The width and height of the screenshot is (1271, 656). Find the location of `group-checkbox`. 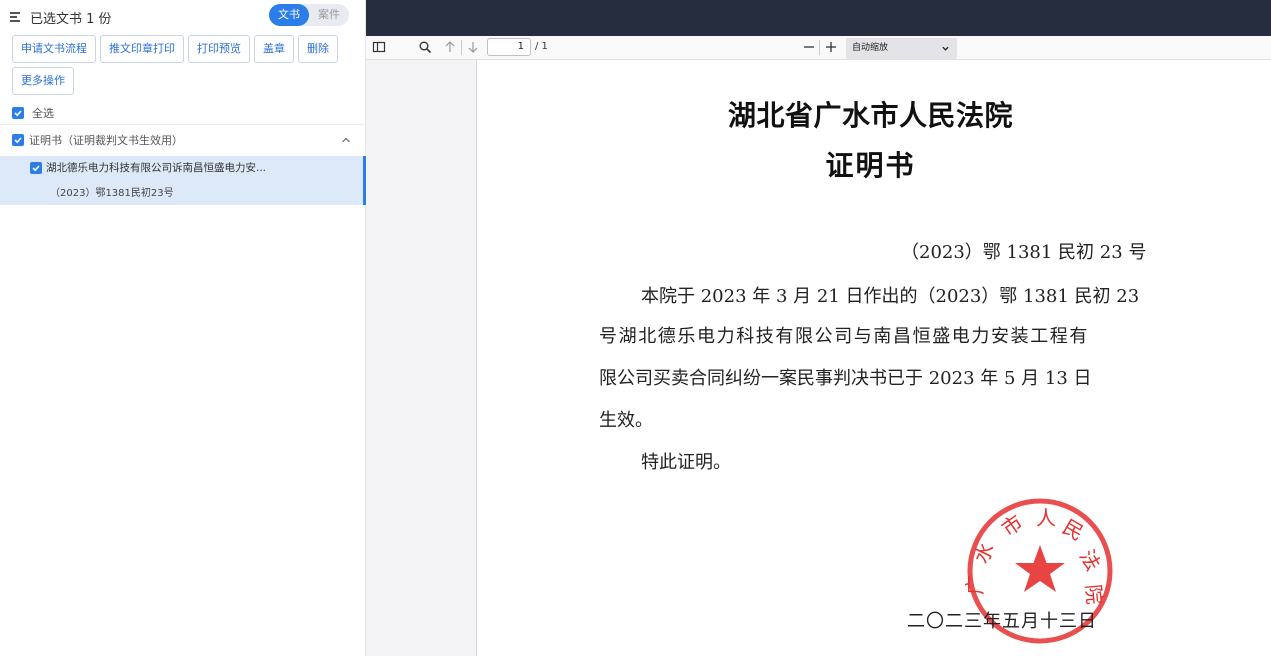

group-checkbox is located at coordinates (18, 140).